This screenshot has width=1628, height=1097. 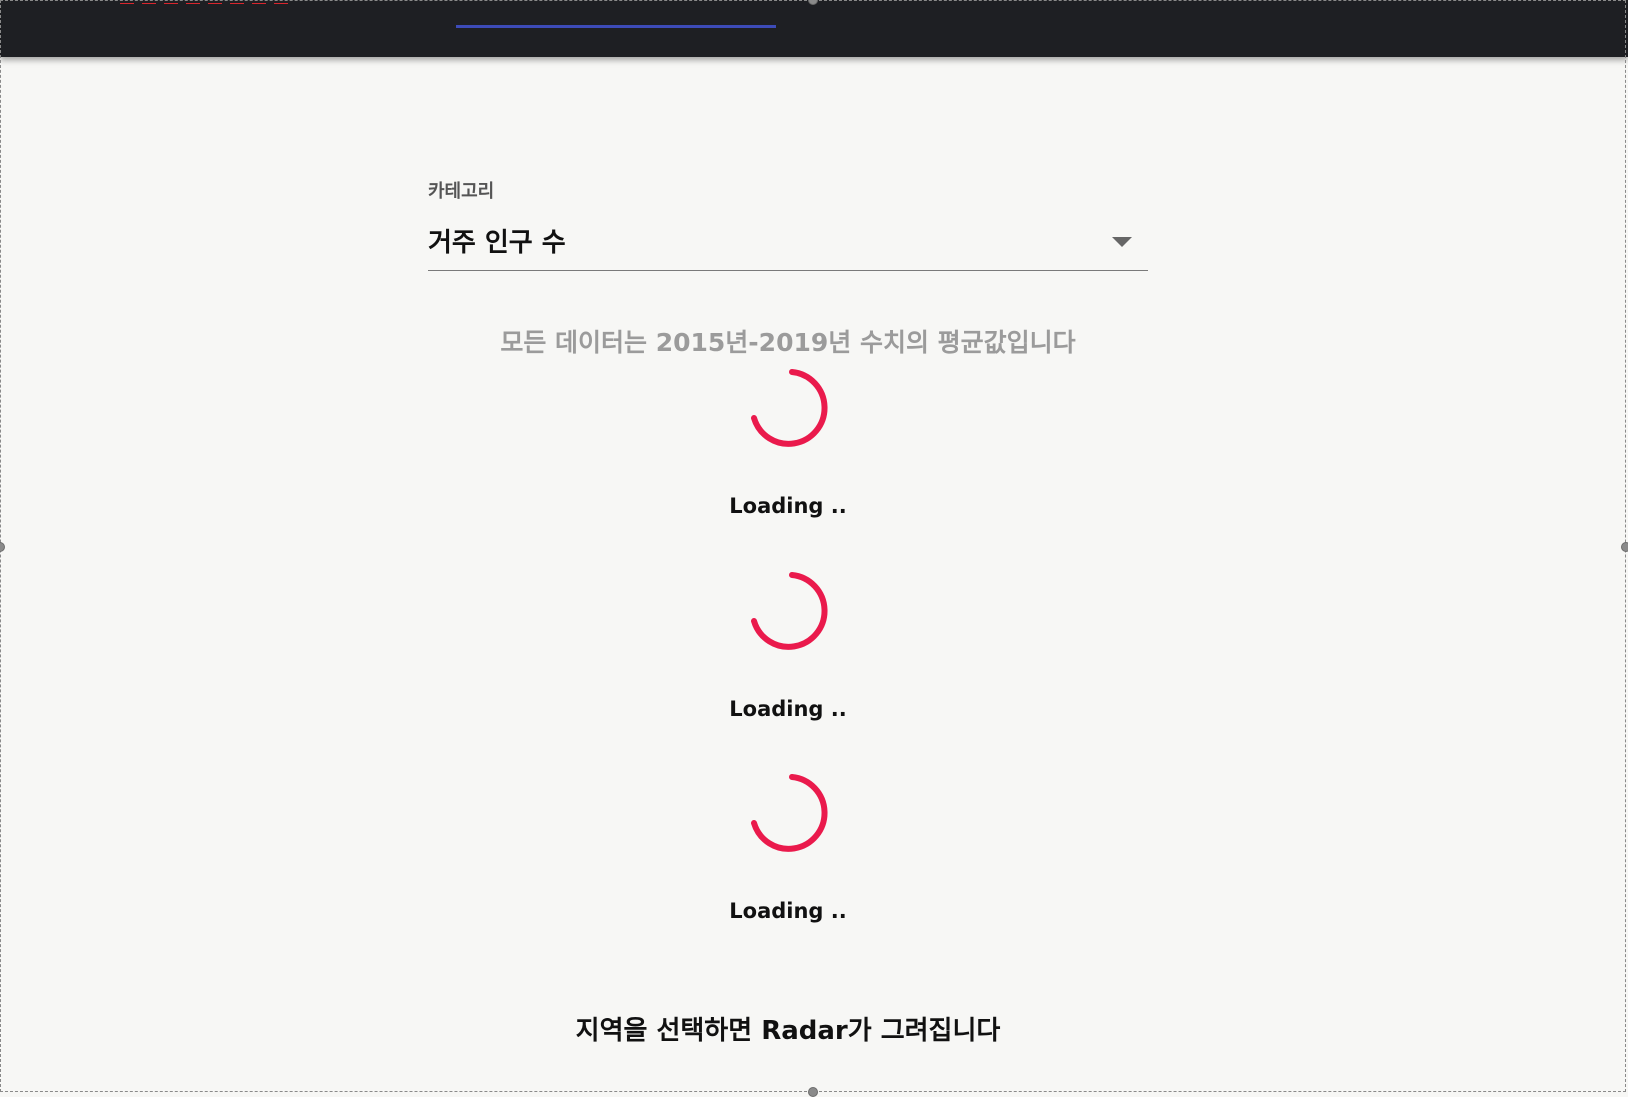 I want to click on brand-logo-cropped, so click(x=230, y=2).